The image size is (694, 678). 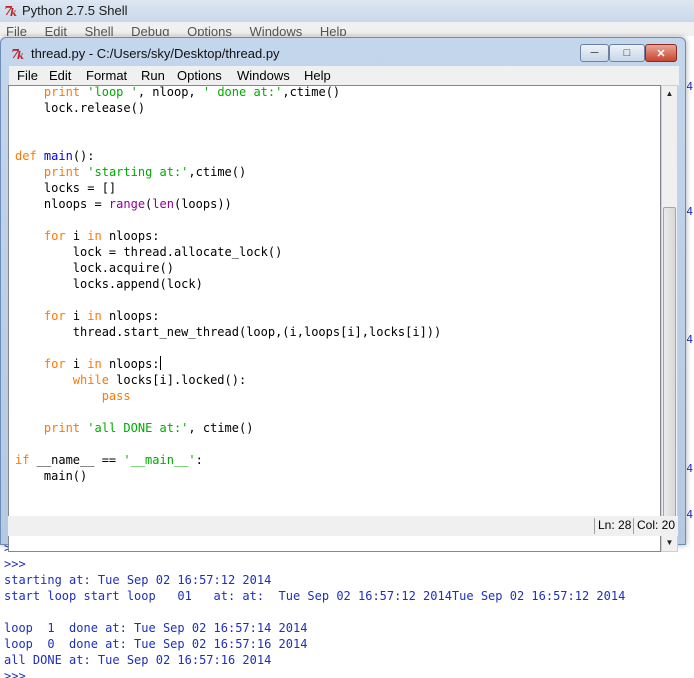 What do you see at coordinates (26, 156) in the screenshot?
I see `code-token: def` at bounding box center [26, 156].